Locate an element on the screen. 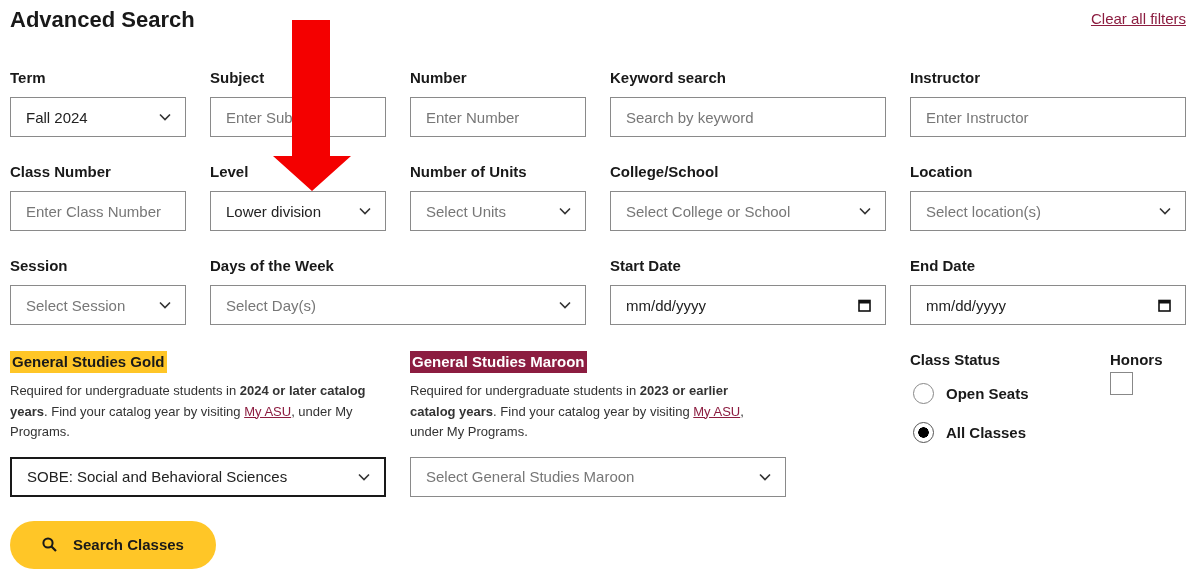 This screenshot has height=573, width=1194. search-button: Search Classes is located at coordinates (113, 544).